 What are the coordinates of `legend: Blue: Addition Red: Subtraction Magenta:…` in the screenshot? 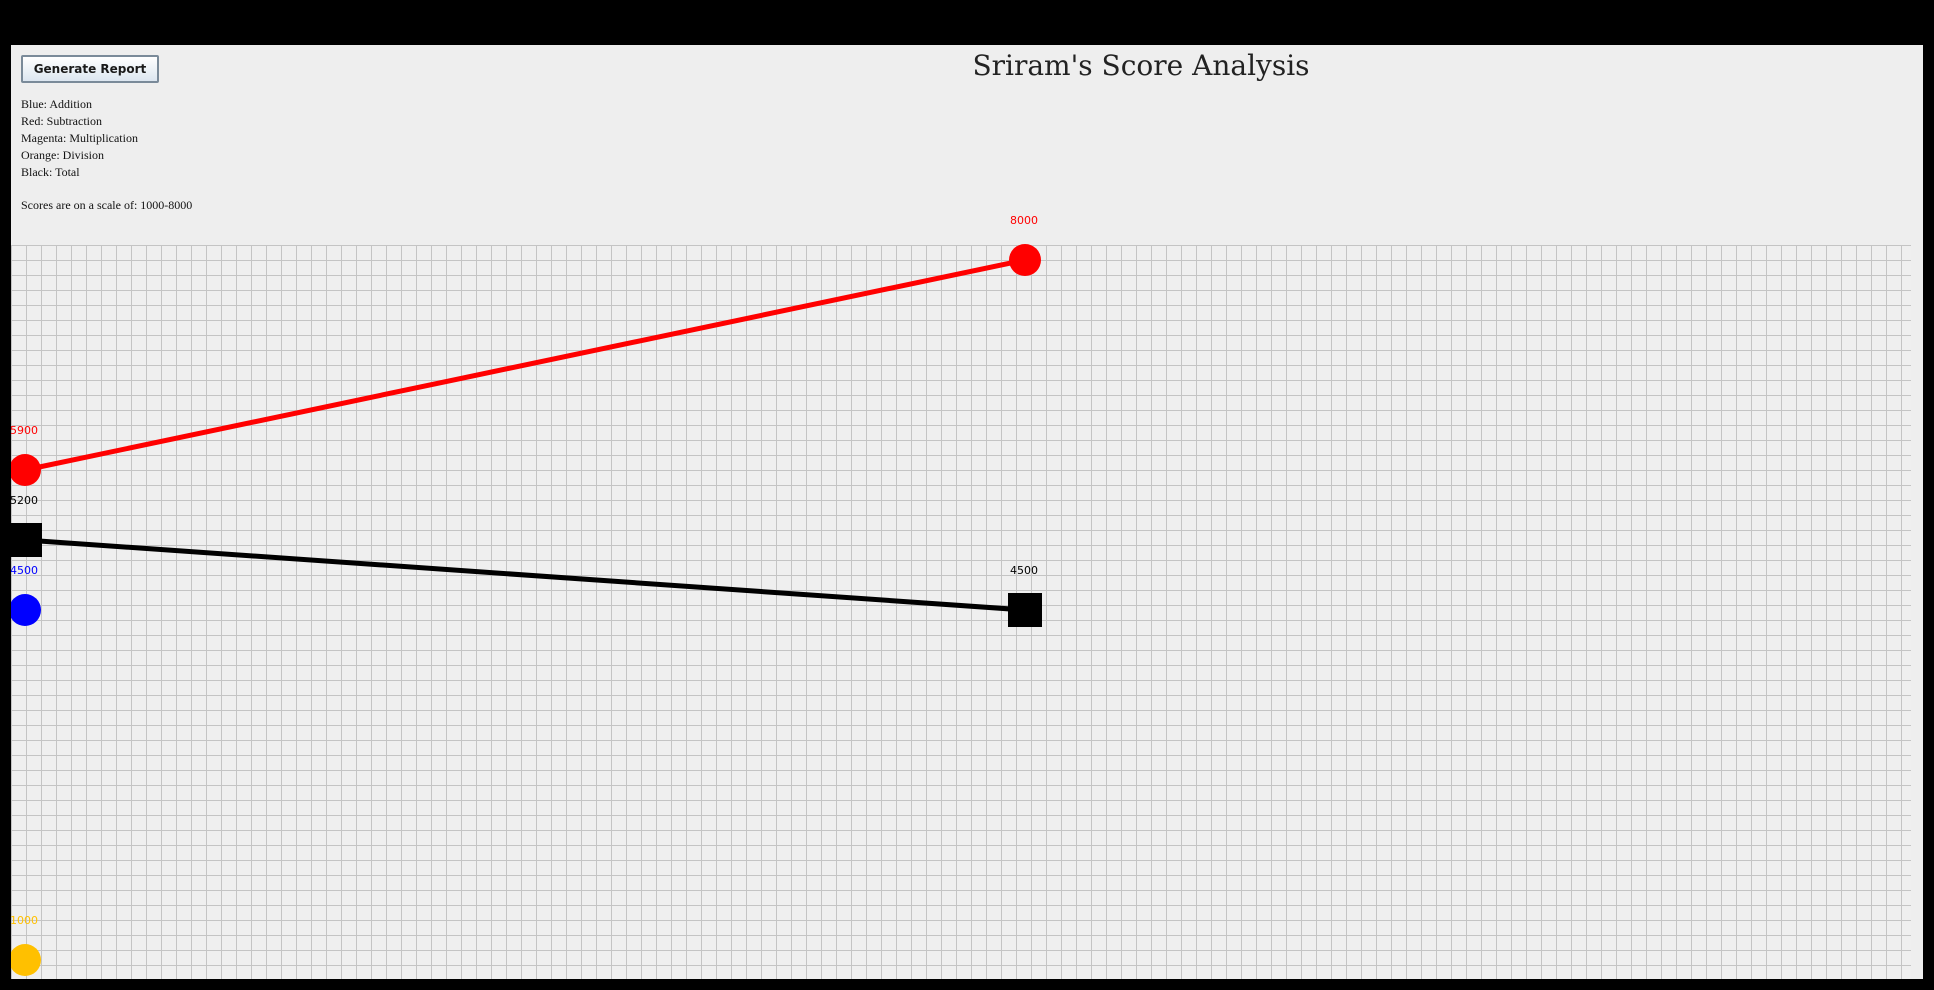 It's located at (79, 138).